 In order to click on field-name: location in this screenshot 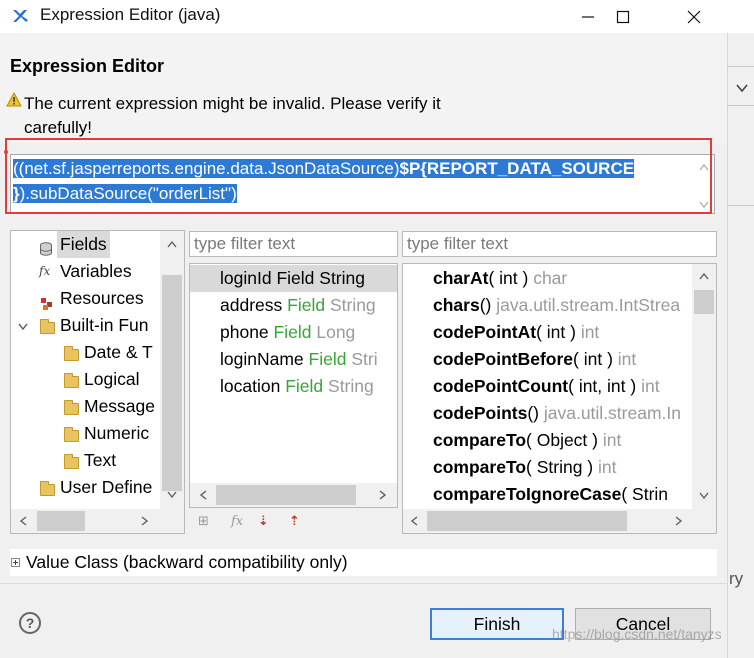, I will do `click(250, 386)`.